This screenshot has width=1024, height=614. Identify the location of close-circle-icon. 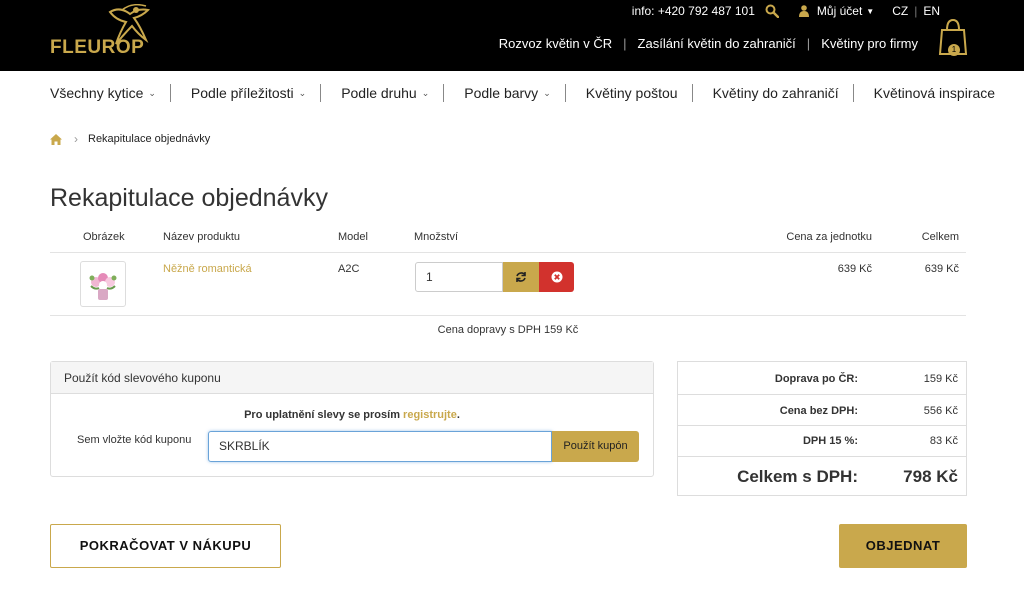
(556, 277).